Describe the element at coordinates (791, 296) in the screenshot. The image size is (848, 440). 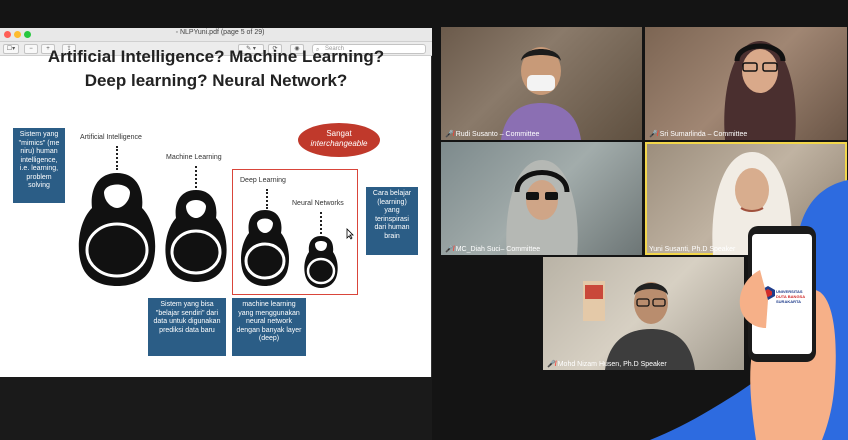
I see `university-name: UNIVERSITAS DUTA BANGSA SURAKARTA` at that location.